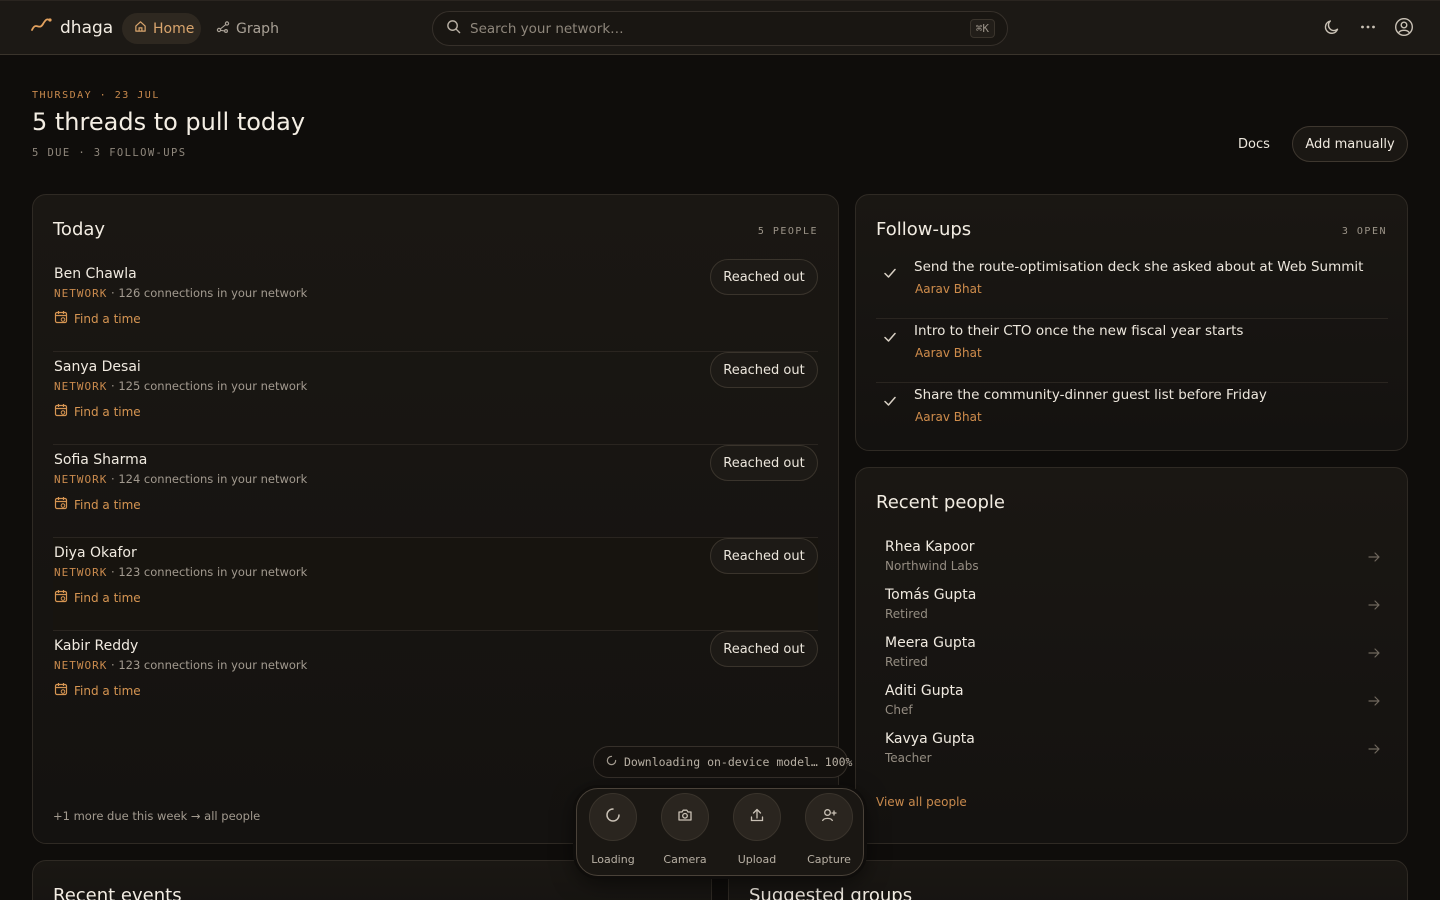 The height and width of the screenshot is (900, 1440). I want to click on today-count: 5 PEOPLE, so click(787, 231).